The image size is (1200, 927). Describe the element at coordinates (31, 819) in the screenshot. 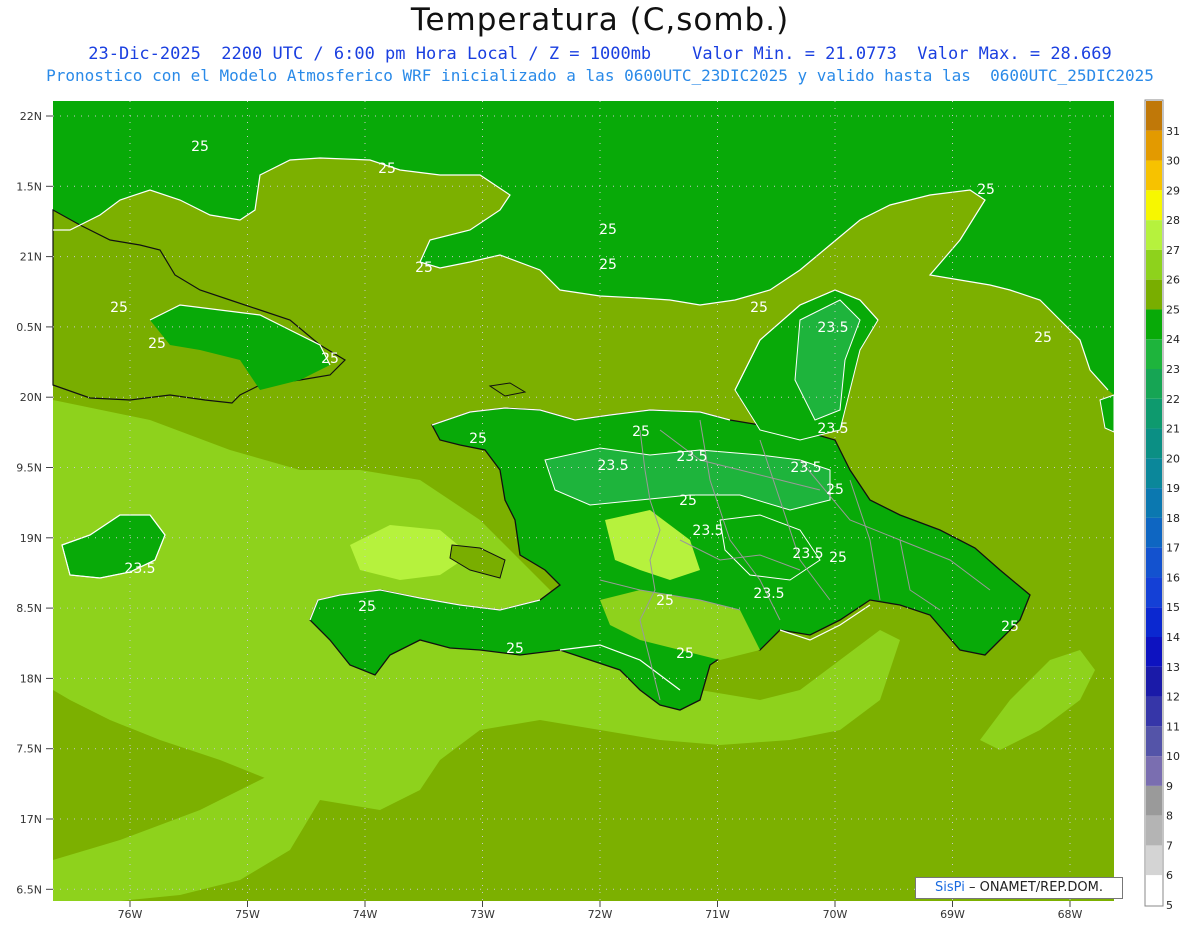

I see `lat-label: 17N` at that location.